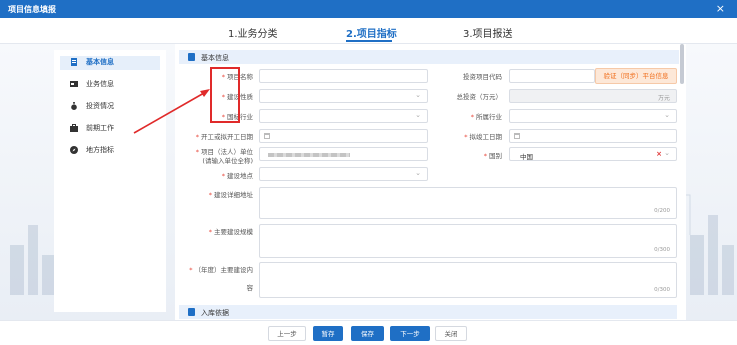  Describe the element at coordinates (593, 96) in the screenshot. I see `total-investment-field: 万元` at that location.